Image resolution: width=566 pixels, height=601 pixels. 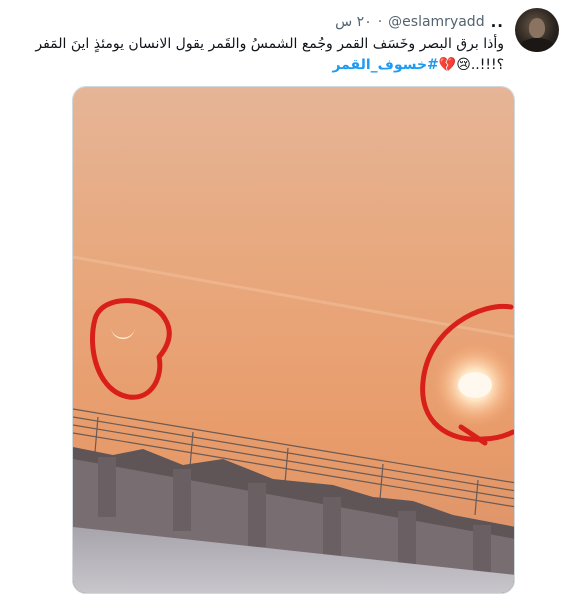 I want to click on timestamp: ٢٠ س, so click(x=353, y=22).